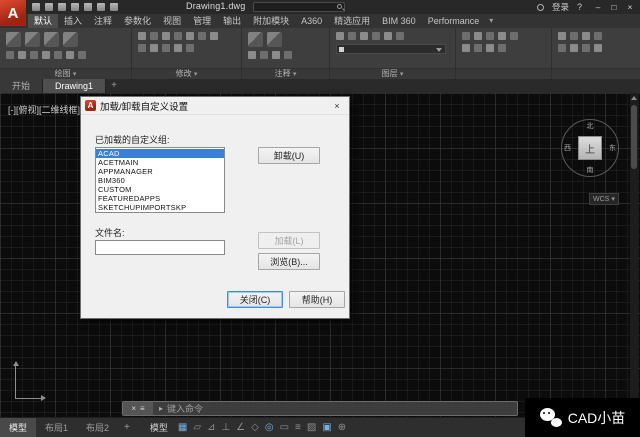 The height and width of the screenshot is (437, 640). Describe the element at coordinates (211, 427) in the screenshot. I see `infer-constraints-icon: ⊿` at that location.